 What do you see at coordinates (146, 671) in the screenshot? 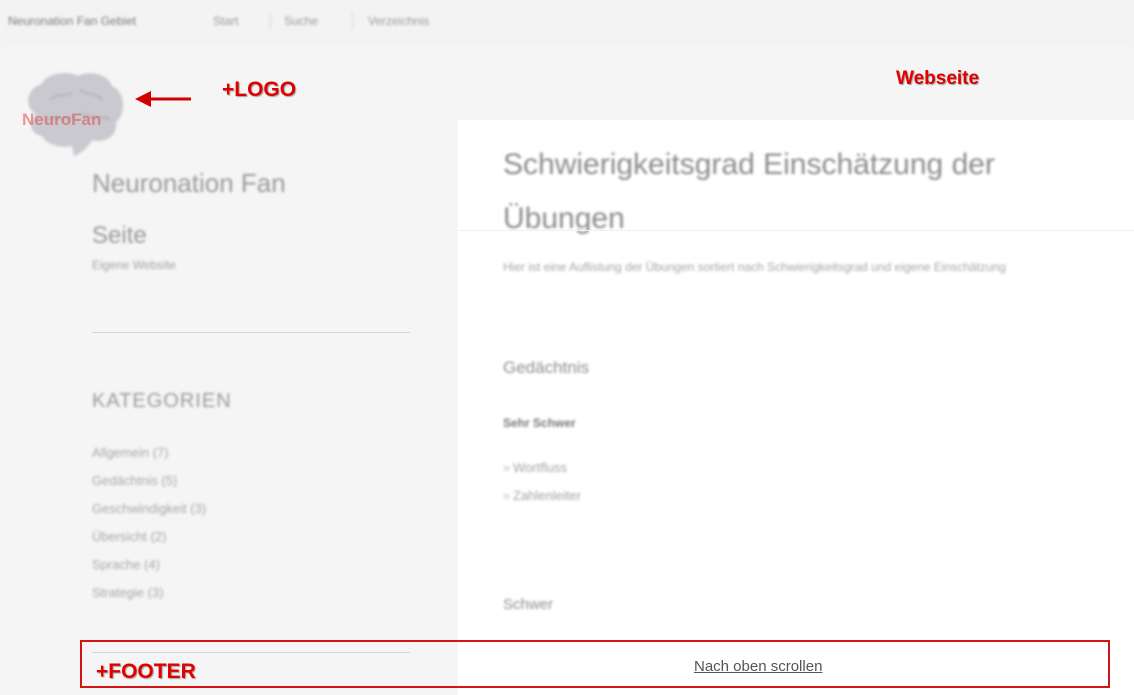
I see `footer-annotation: +FOOTER` at bounding box center [146, 671].